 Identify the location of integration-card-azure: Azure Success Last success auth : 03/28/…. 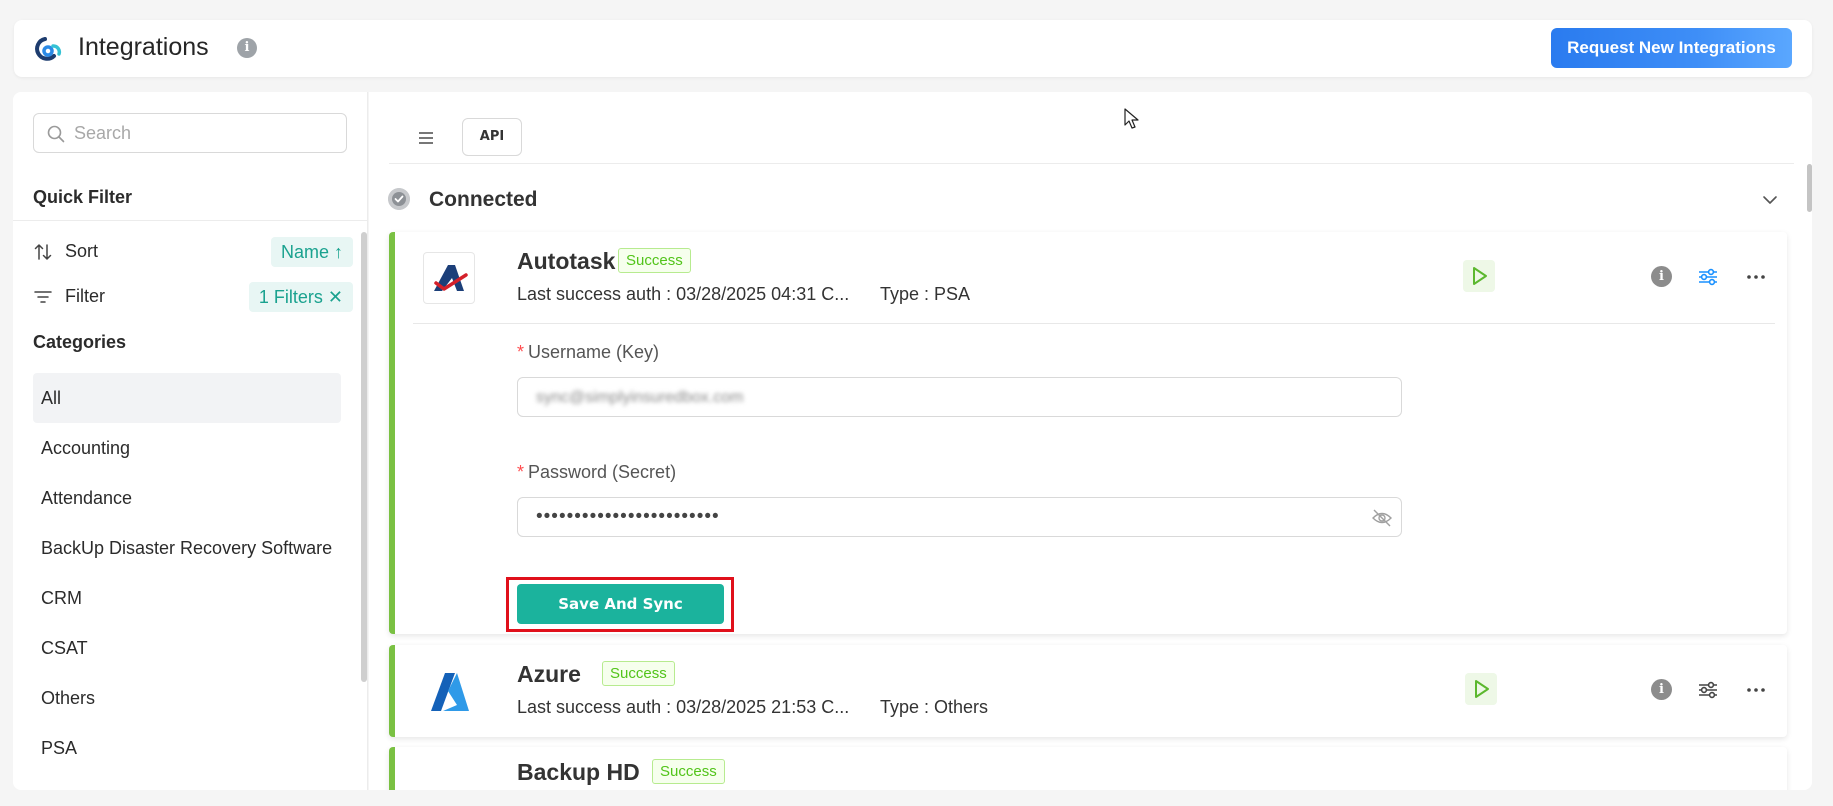
(1088, 691).